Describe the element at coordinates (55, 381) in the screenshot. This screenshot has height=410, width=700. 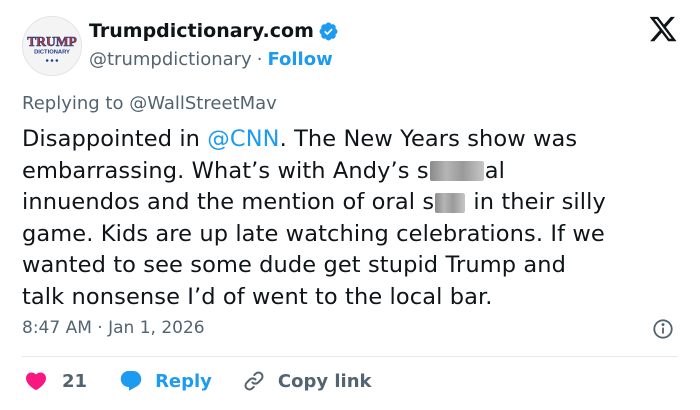
I see `like-button: 21` at that location.